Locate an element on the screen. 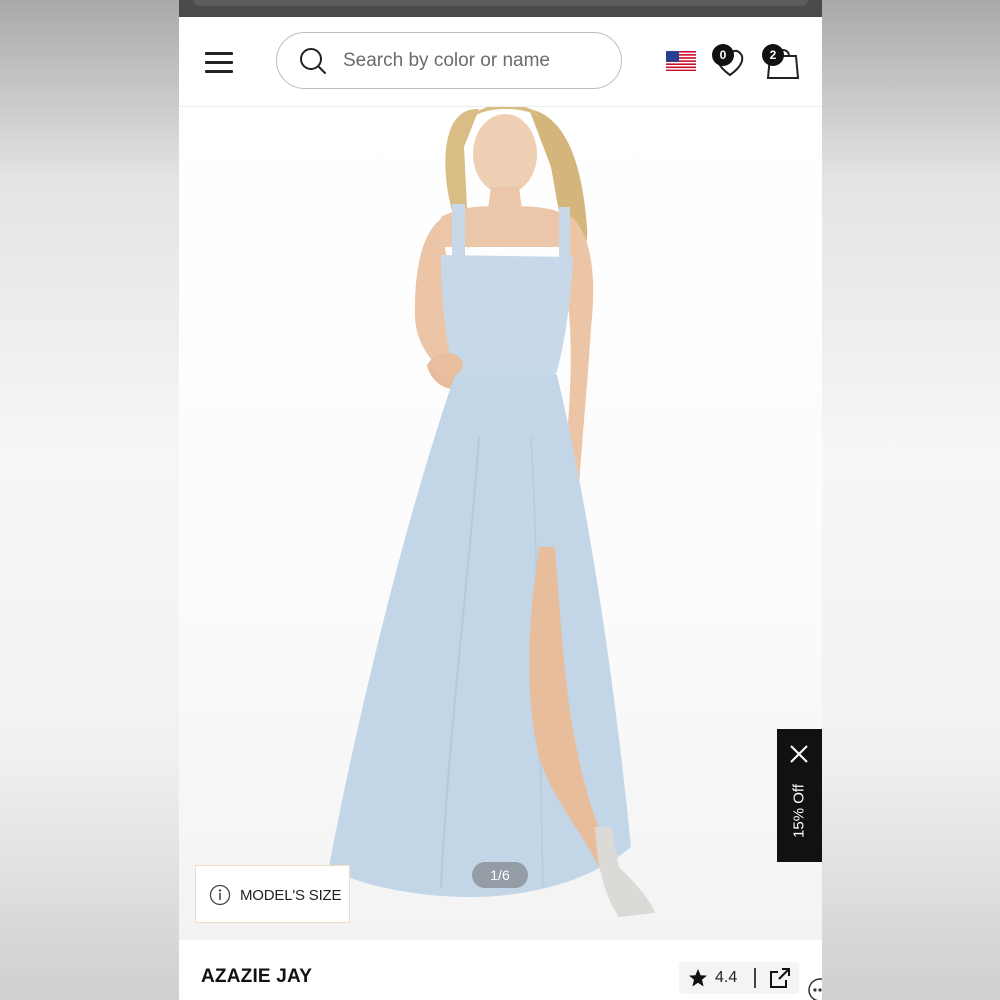  star-icon is located at coordinates (698, 978).